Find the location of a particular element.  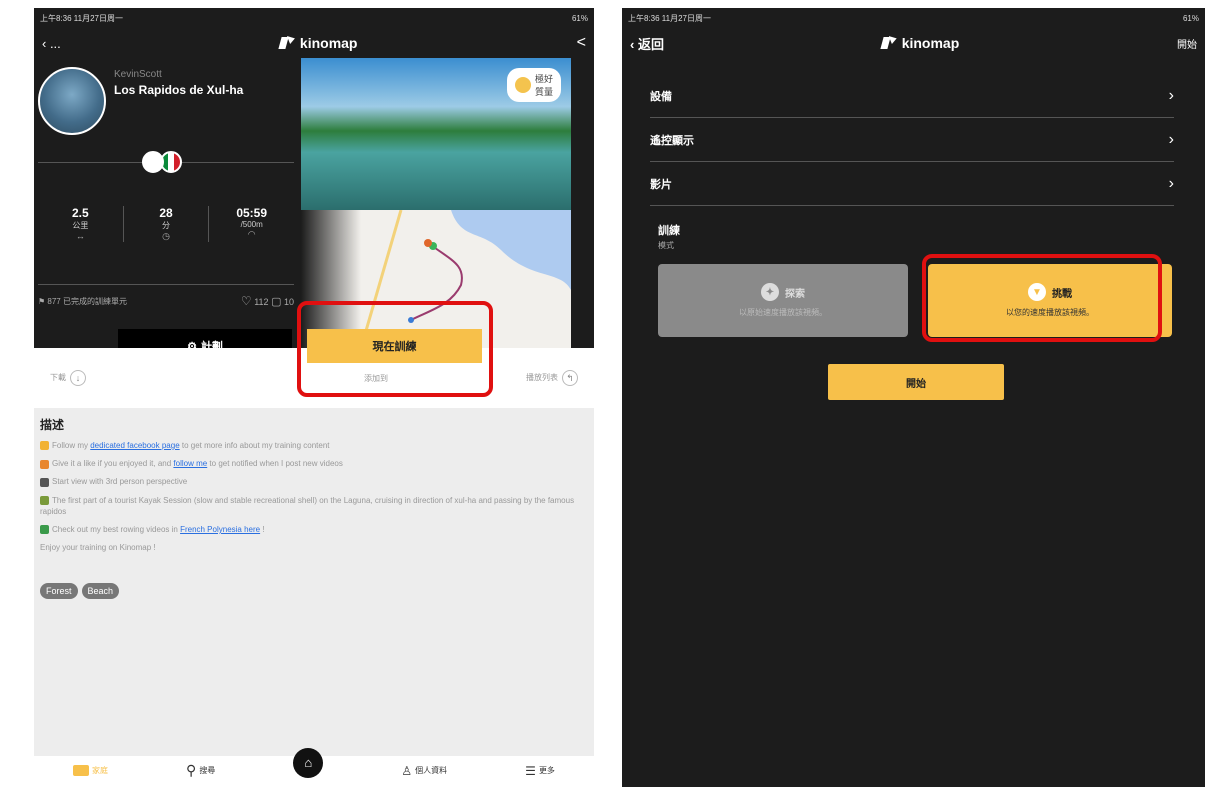

compass-icon: ✦ is located at coordinates (770, 292).